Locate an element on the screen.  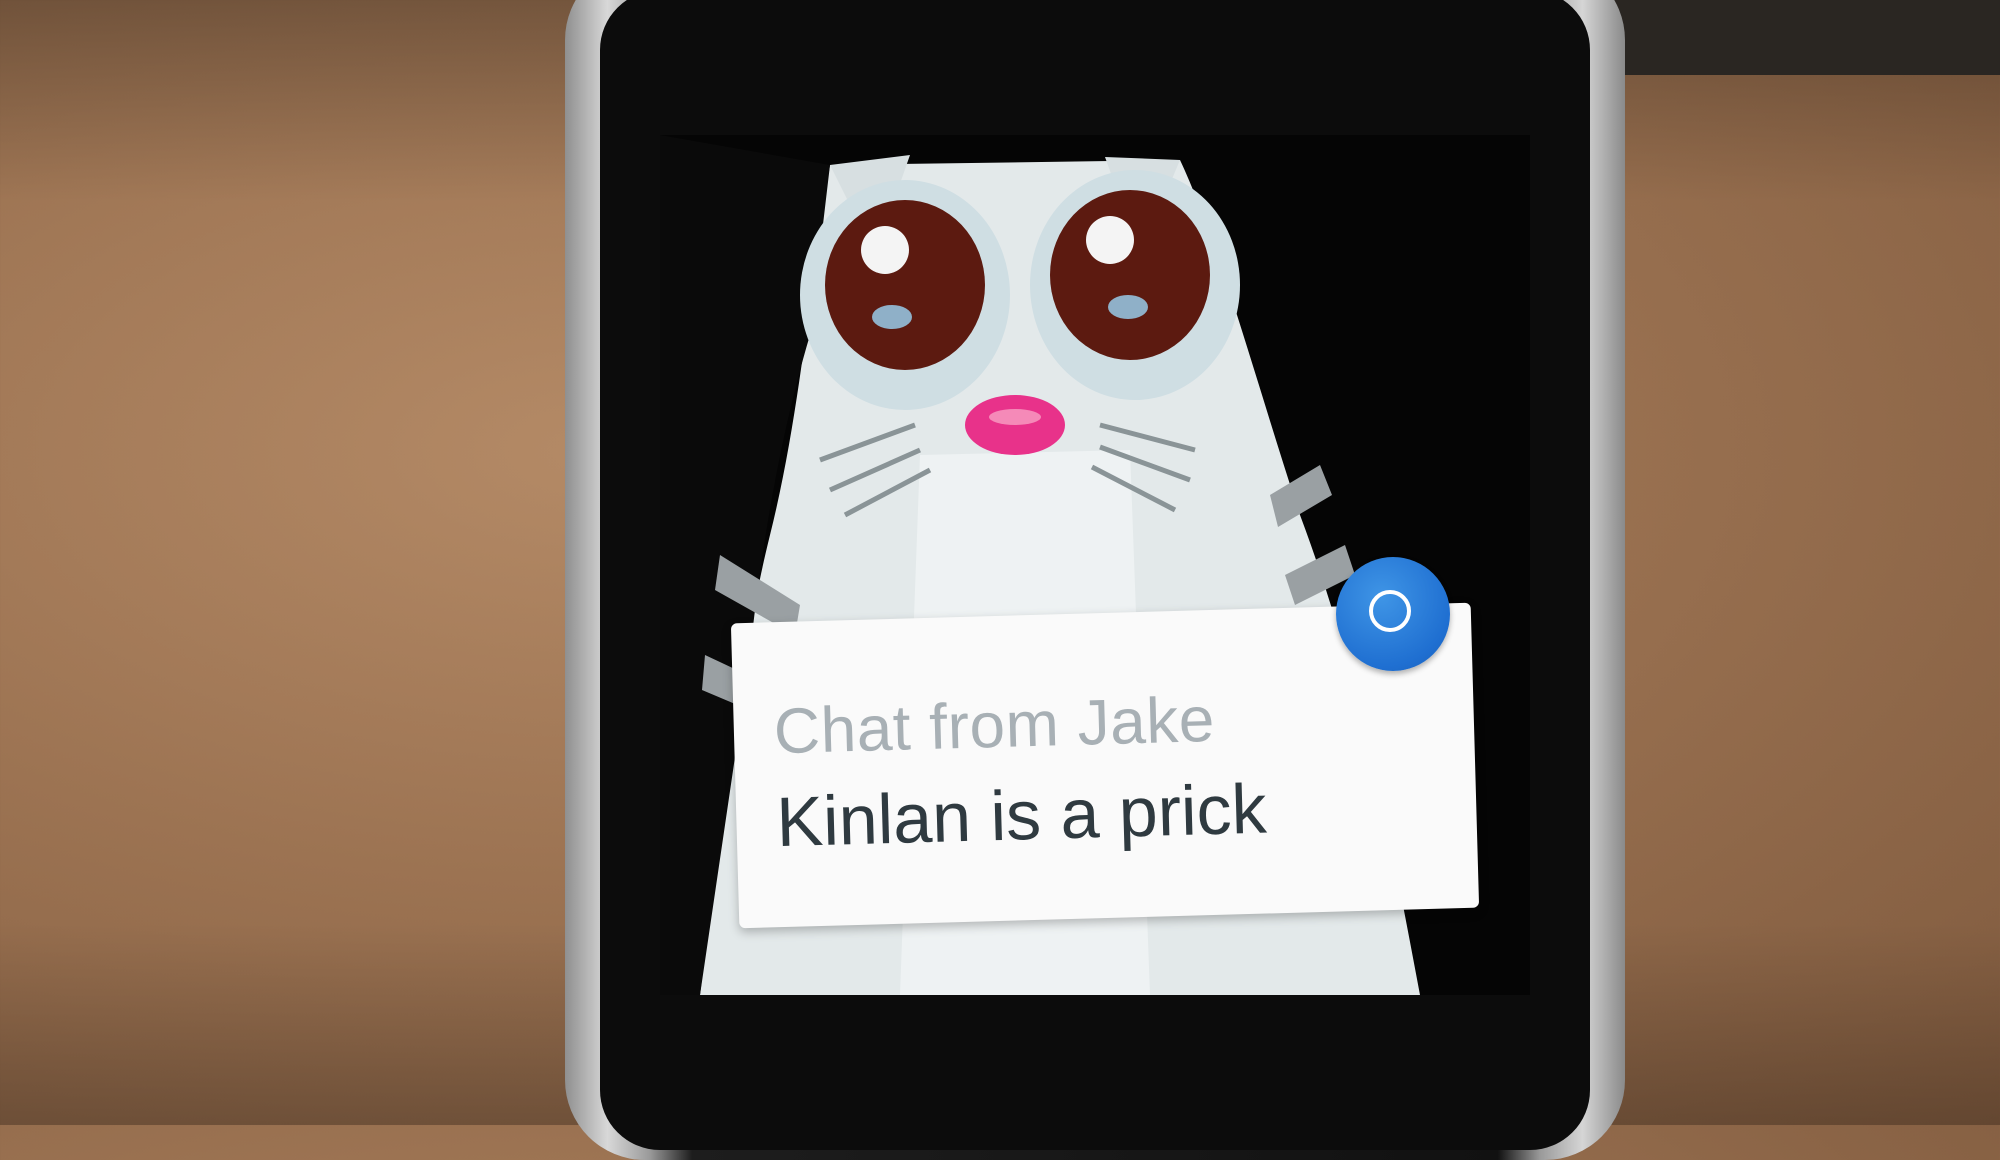
notification-message: Kinlan is a prick is located at coordinates (1021, 815).